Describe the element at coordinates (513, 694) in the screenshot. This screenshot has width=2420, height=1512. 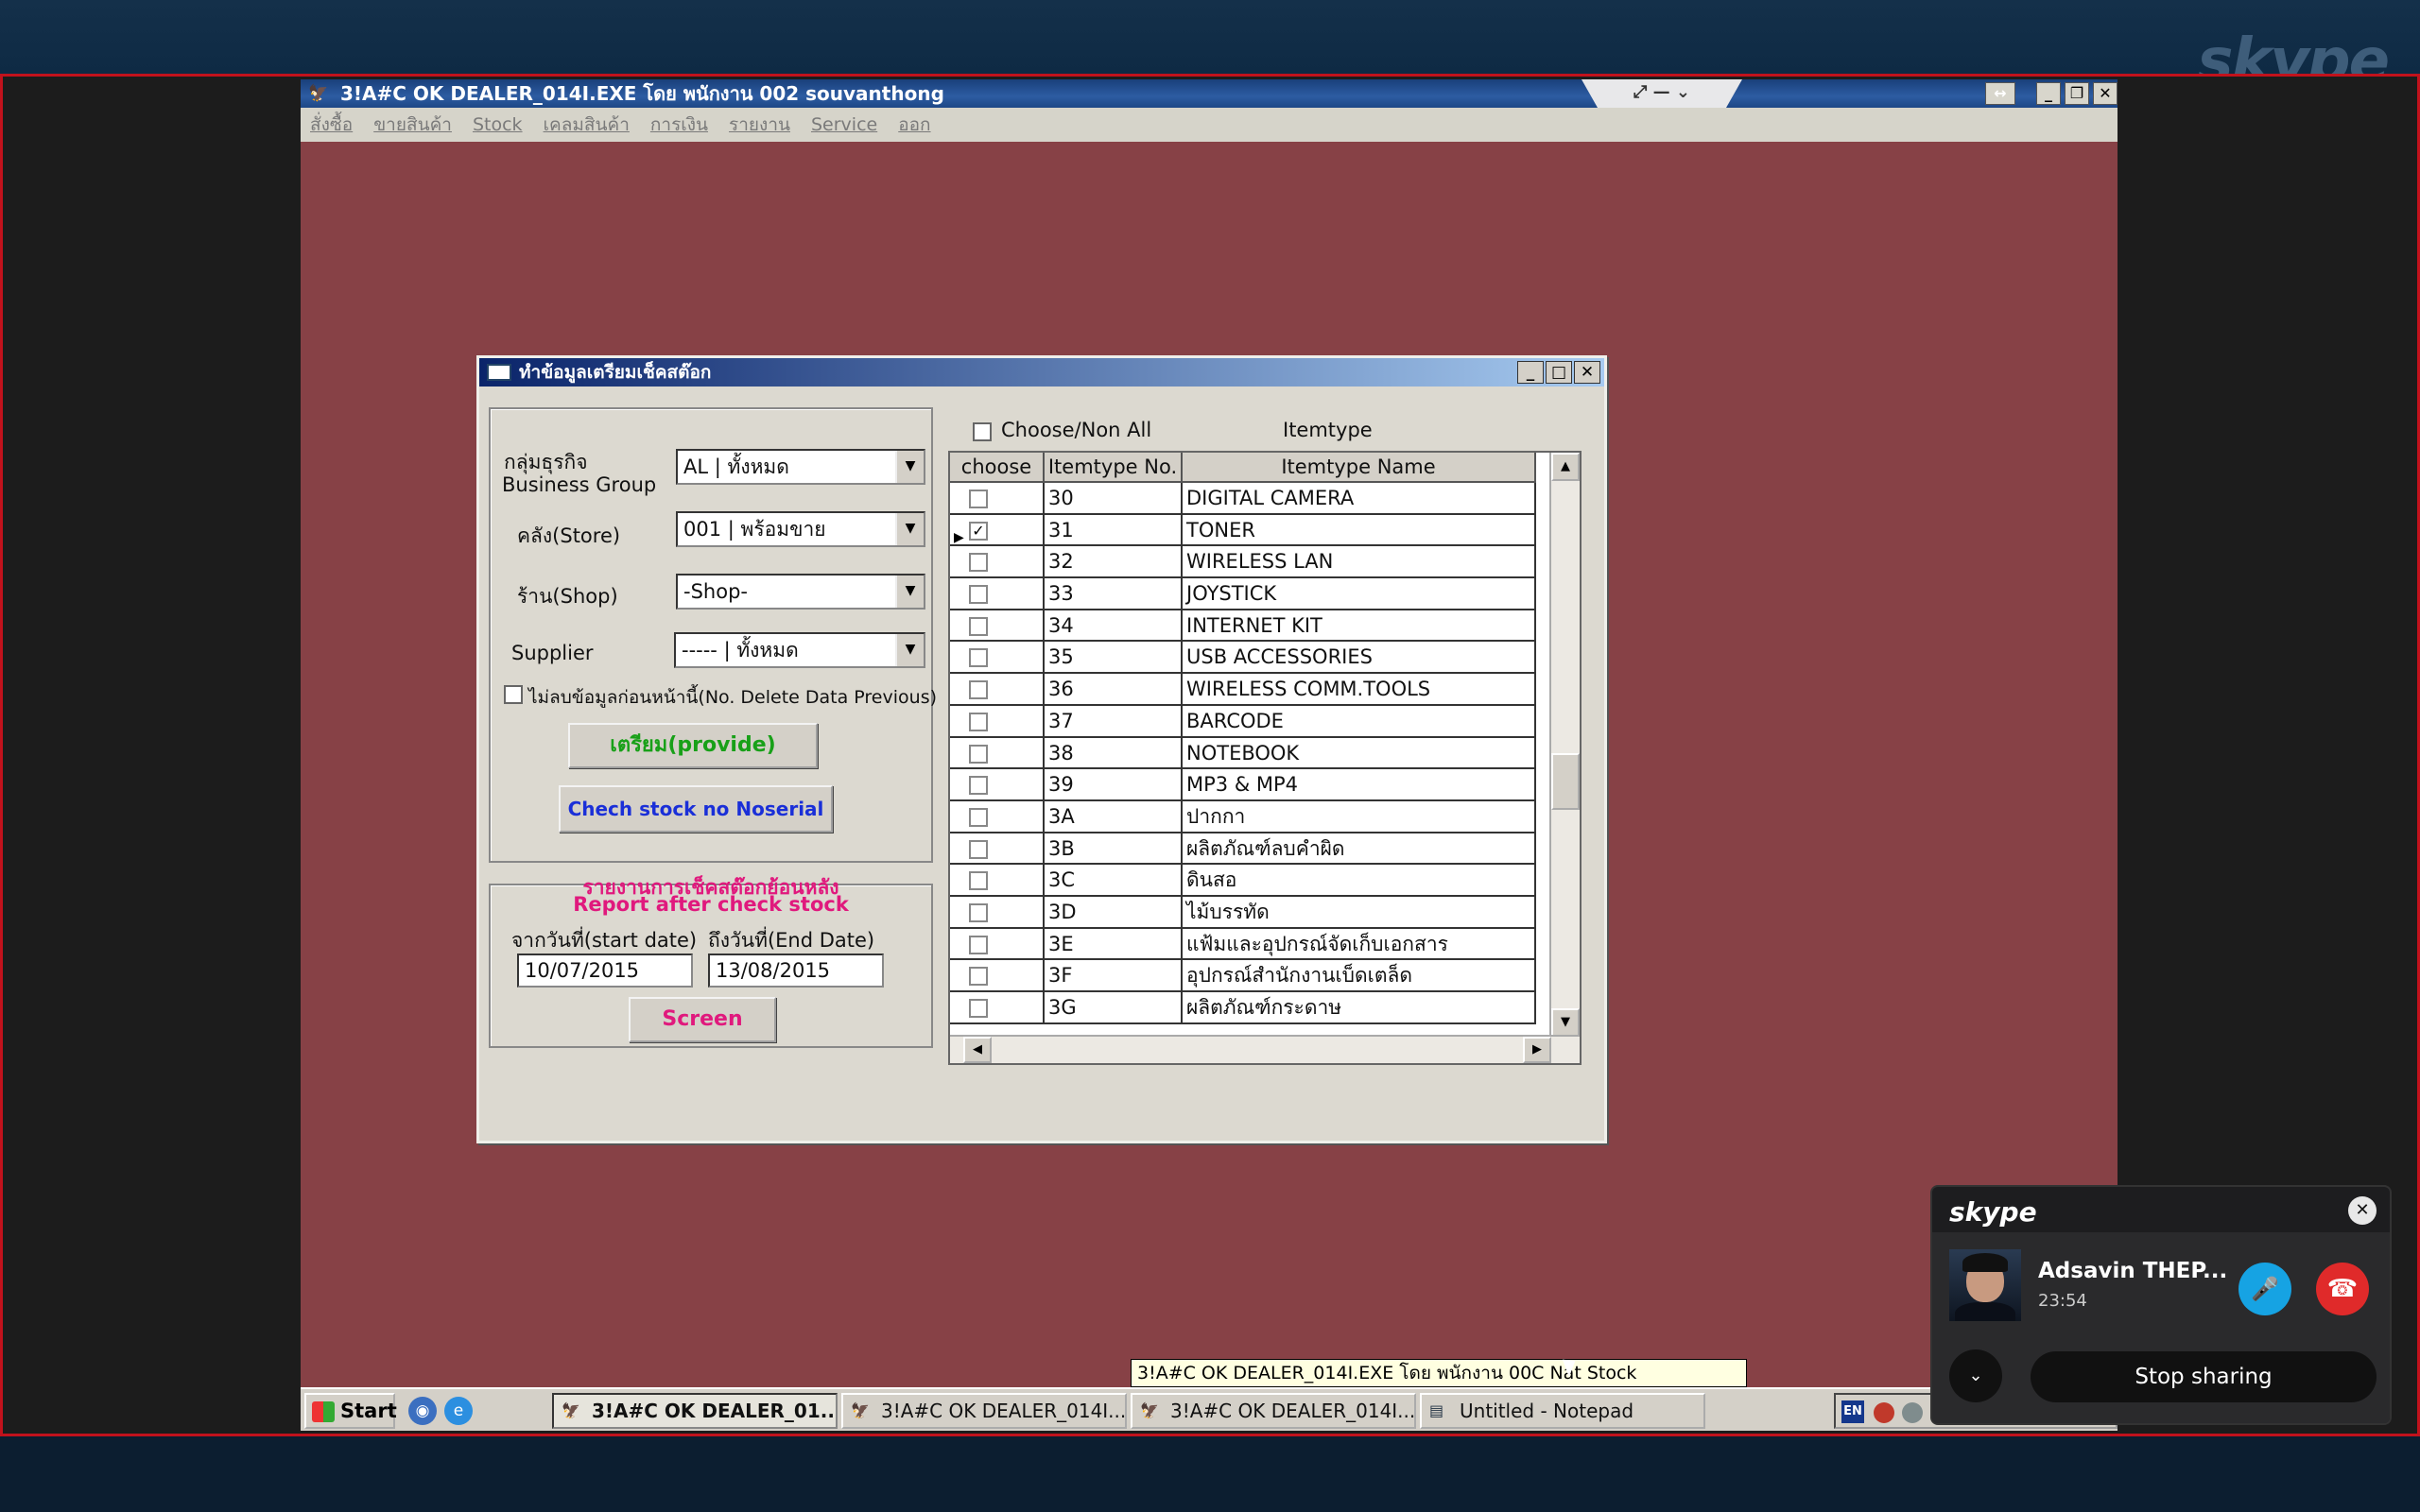
I see `no-delete-checkbox` at that location.